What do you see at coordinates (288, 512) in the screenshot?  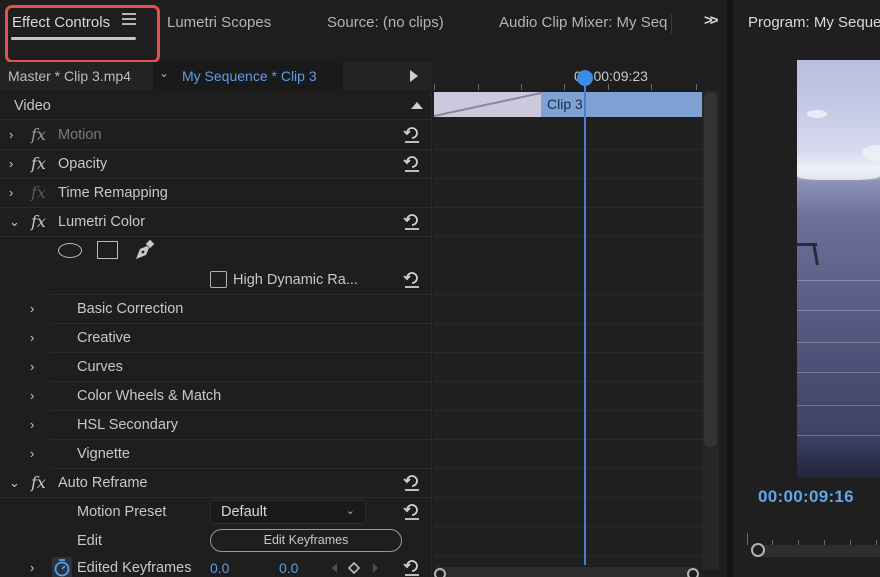 I see `motion-preset-dropdown: Default ⌄` at bounding box center [288, 512].